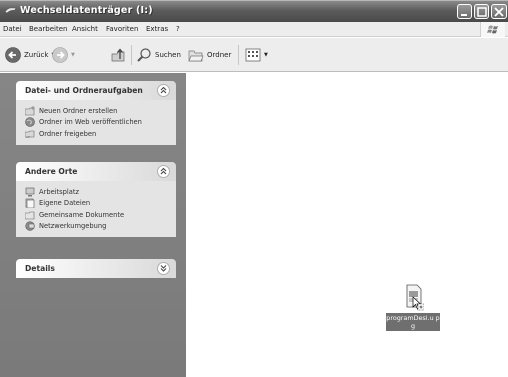 The width and height of the screenshot is (508, 377). I want to click on task-new-folder: Neuen Ordner erstellen, so click(100, 111).